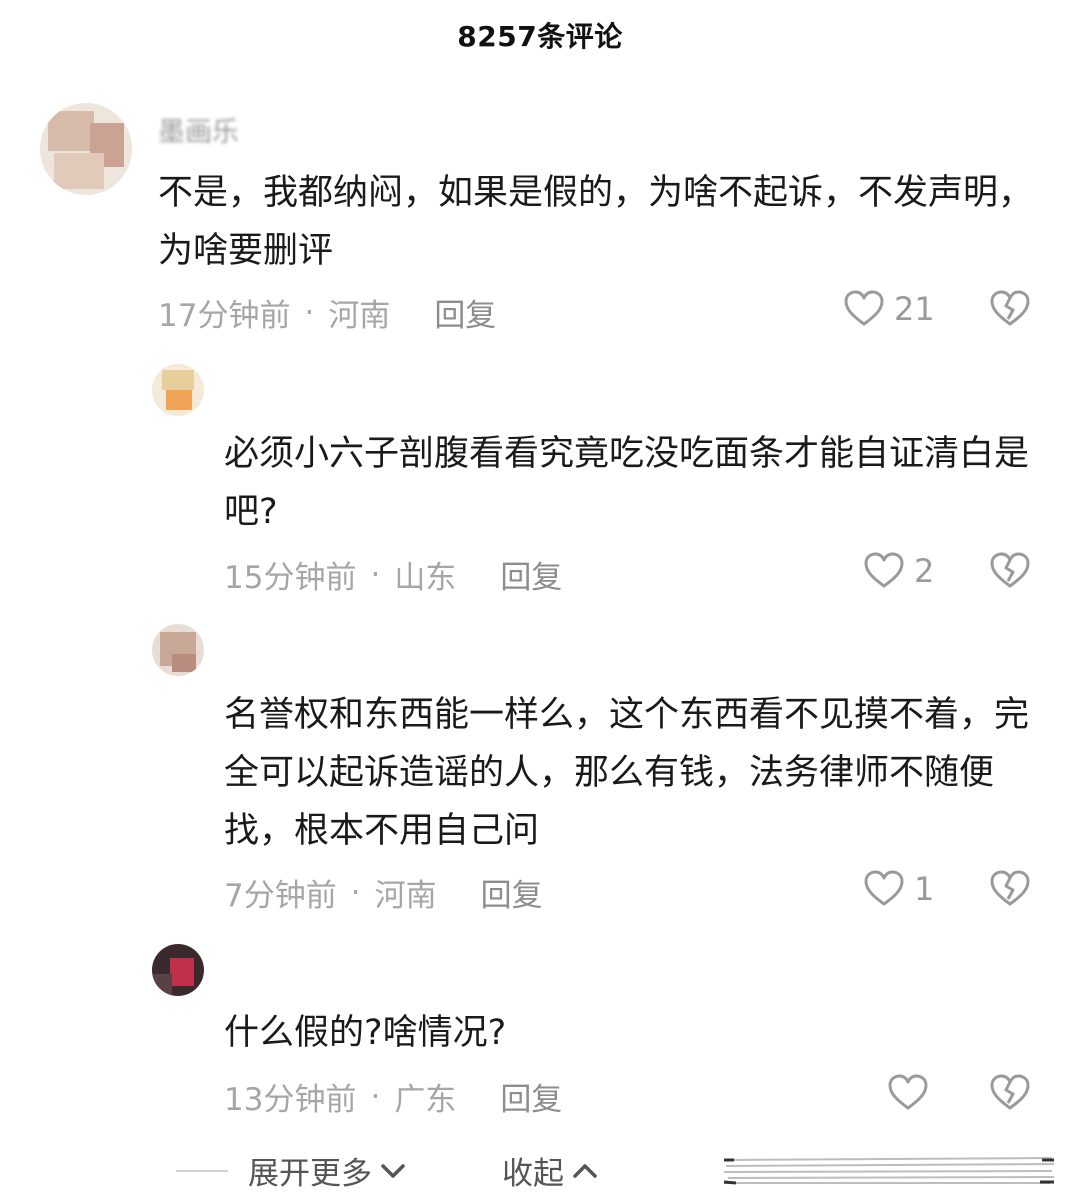  I want to click on comment-location: 广东, so click(425, 1100).